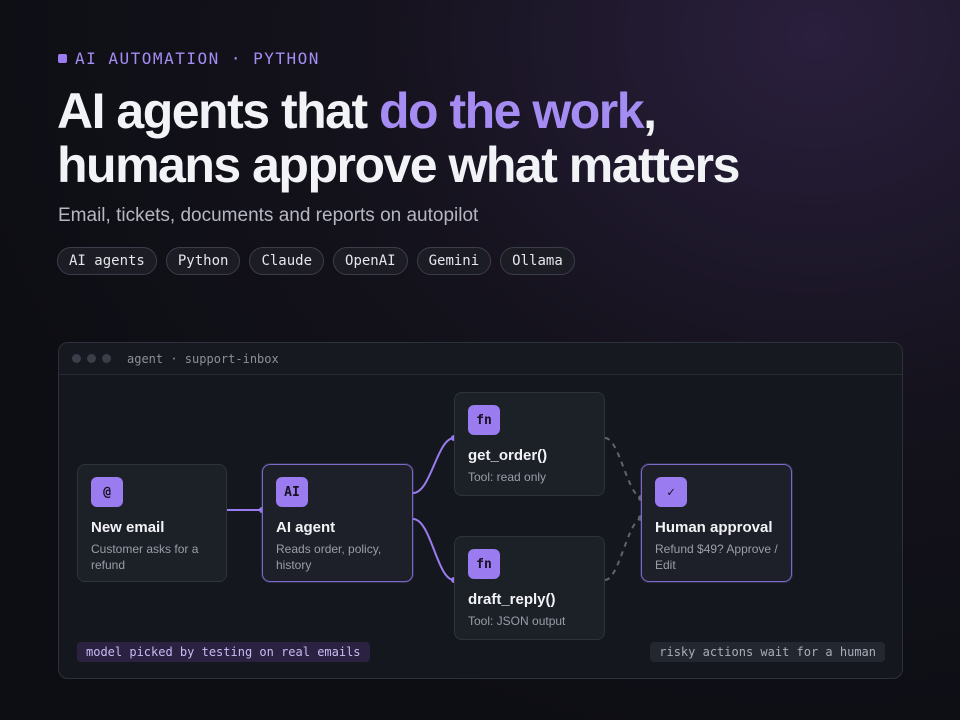  I want to click on tag-python: Python, so click(203, 261).